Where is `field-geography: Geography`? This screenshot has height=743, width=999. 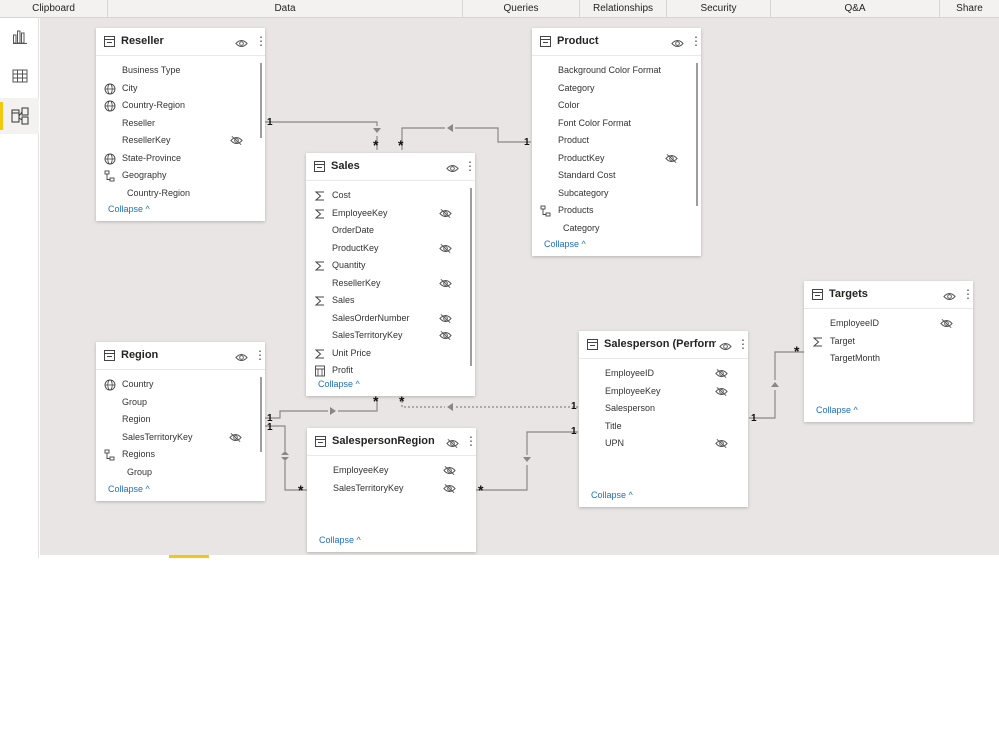
field-geography: Geography is located at coordinates (174, 176).